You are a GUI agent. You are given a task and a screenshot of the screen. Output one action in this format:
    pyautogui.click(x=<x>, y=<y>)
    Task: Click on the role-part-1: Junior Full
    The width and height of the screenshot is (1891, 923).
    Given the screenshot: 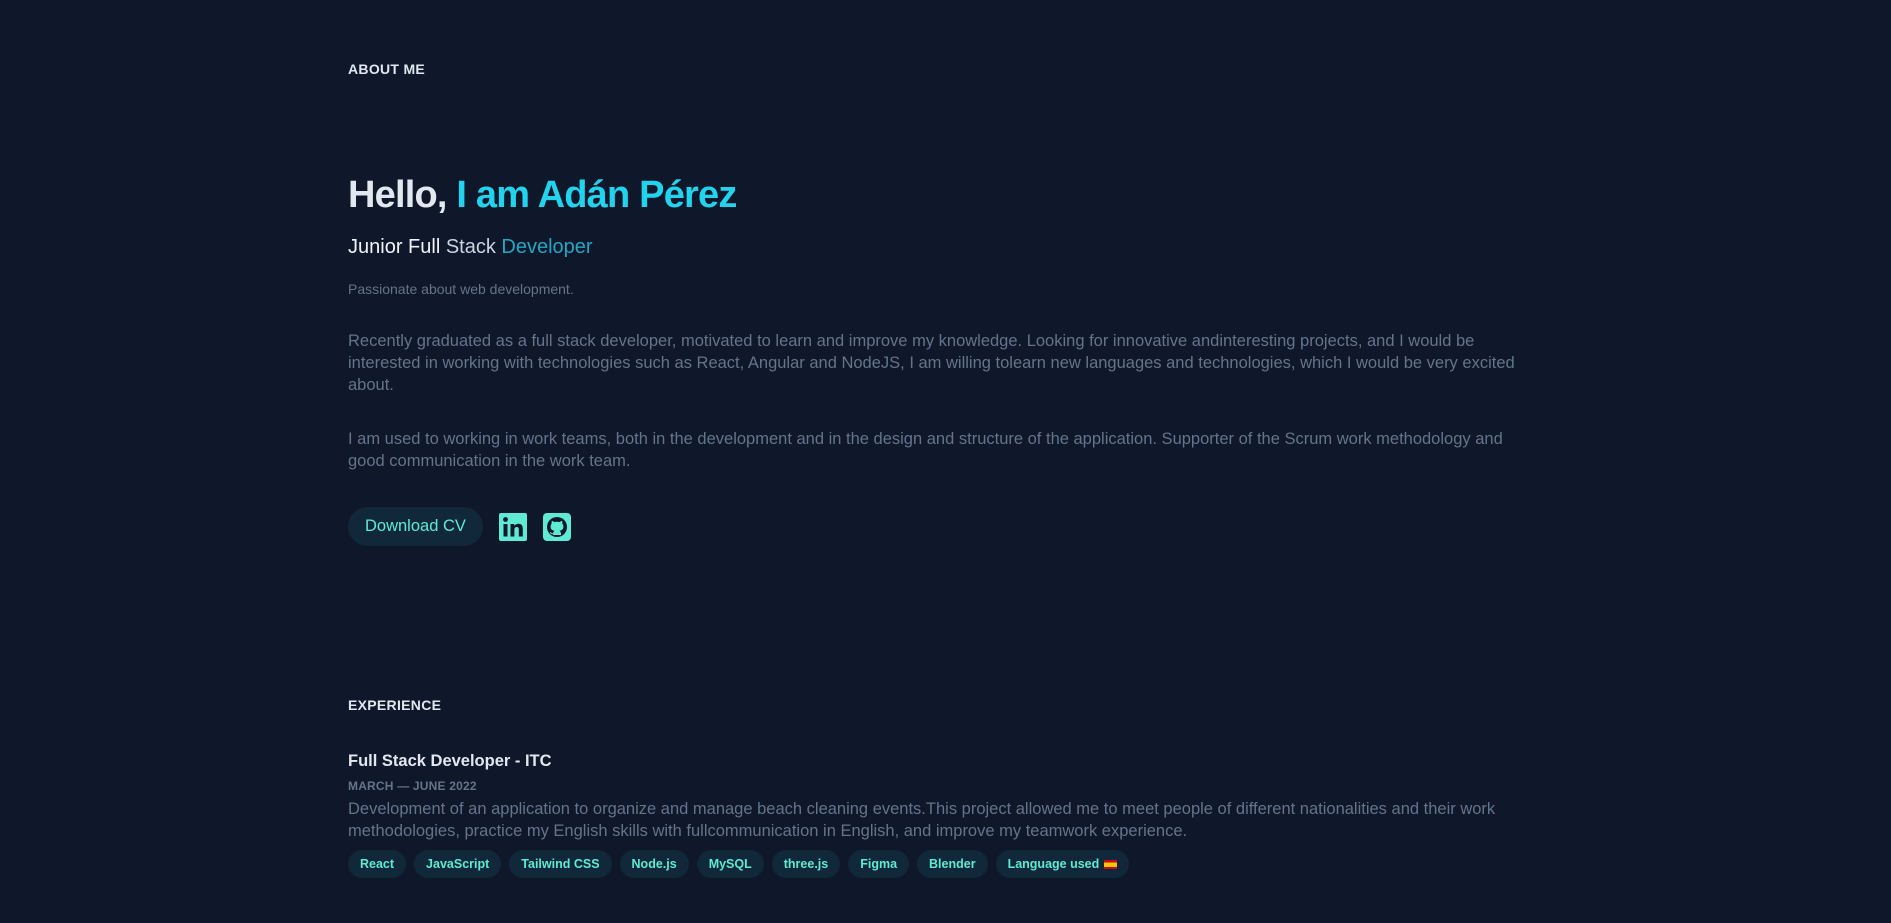 What is the action you would take?
    pyautogui.click(x=394, y=247)
    